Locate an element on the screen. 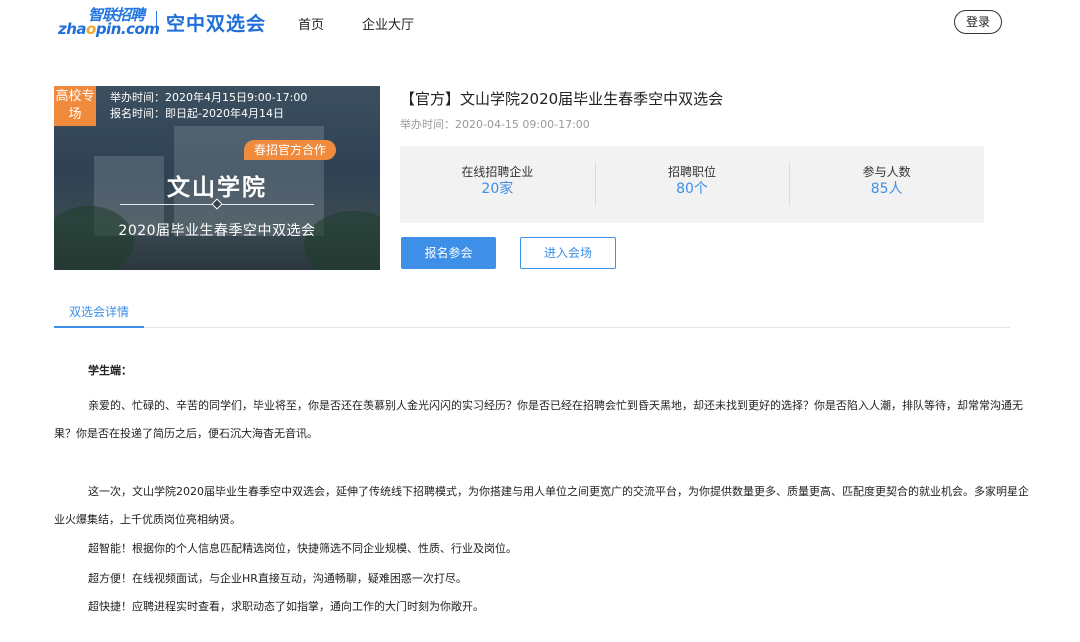  feature-line: 超快捷！应聘进程实时查看，求职动态了如指掌，通向工作的大门时刻为你敞开。 is located at coordinates (286, 606).